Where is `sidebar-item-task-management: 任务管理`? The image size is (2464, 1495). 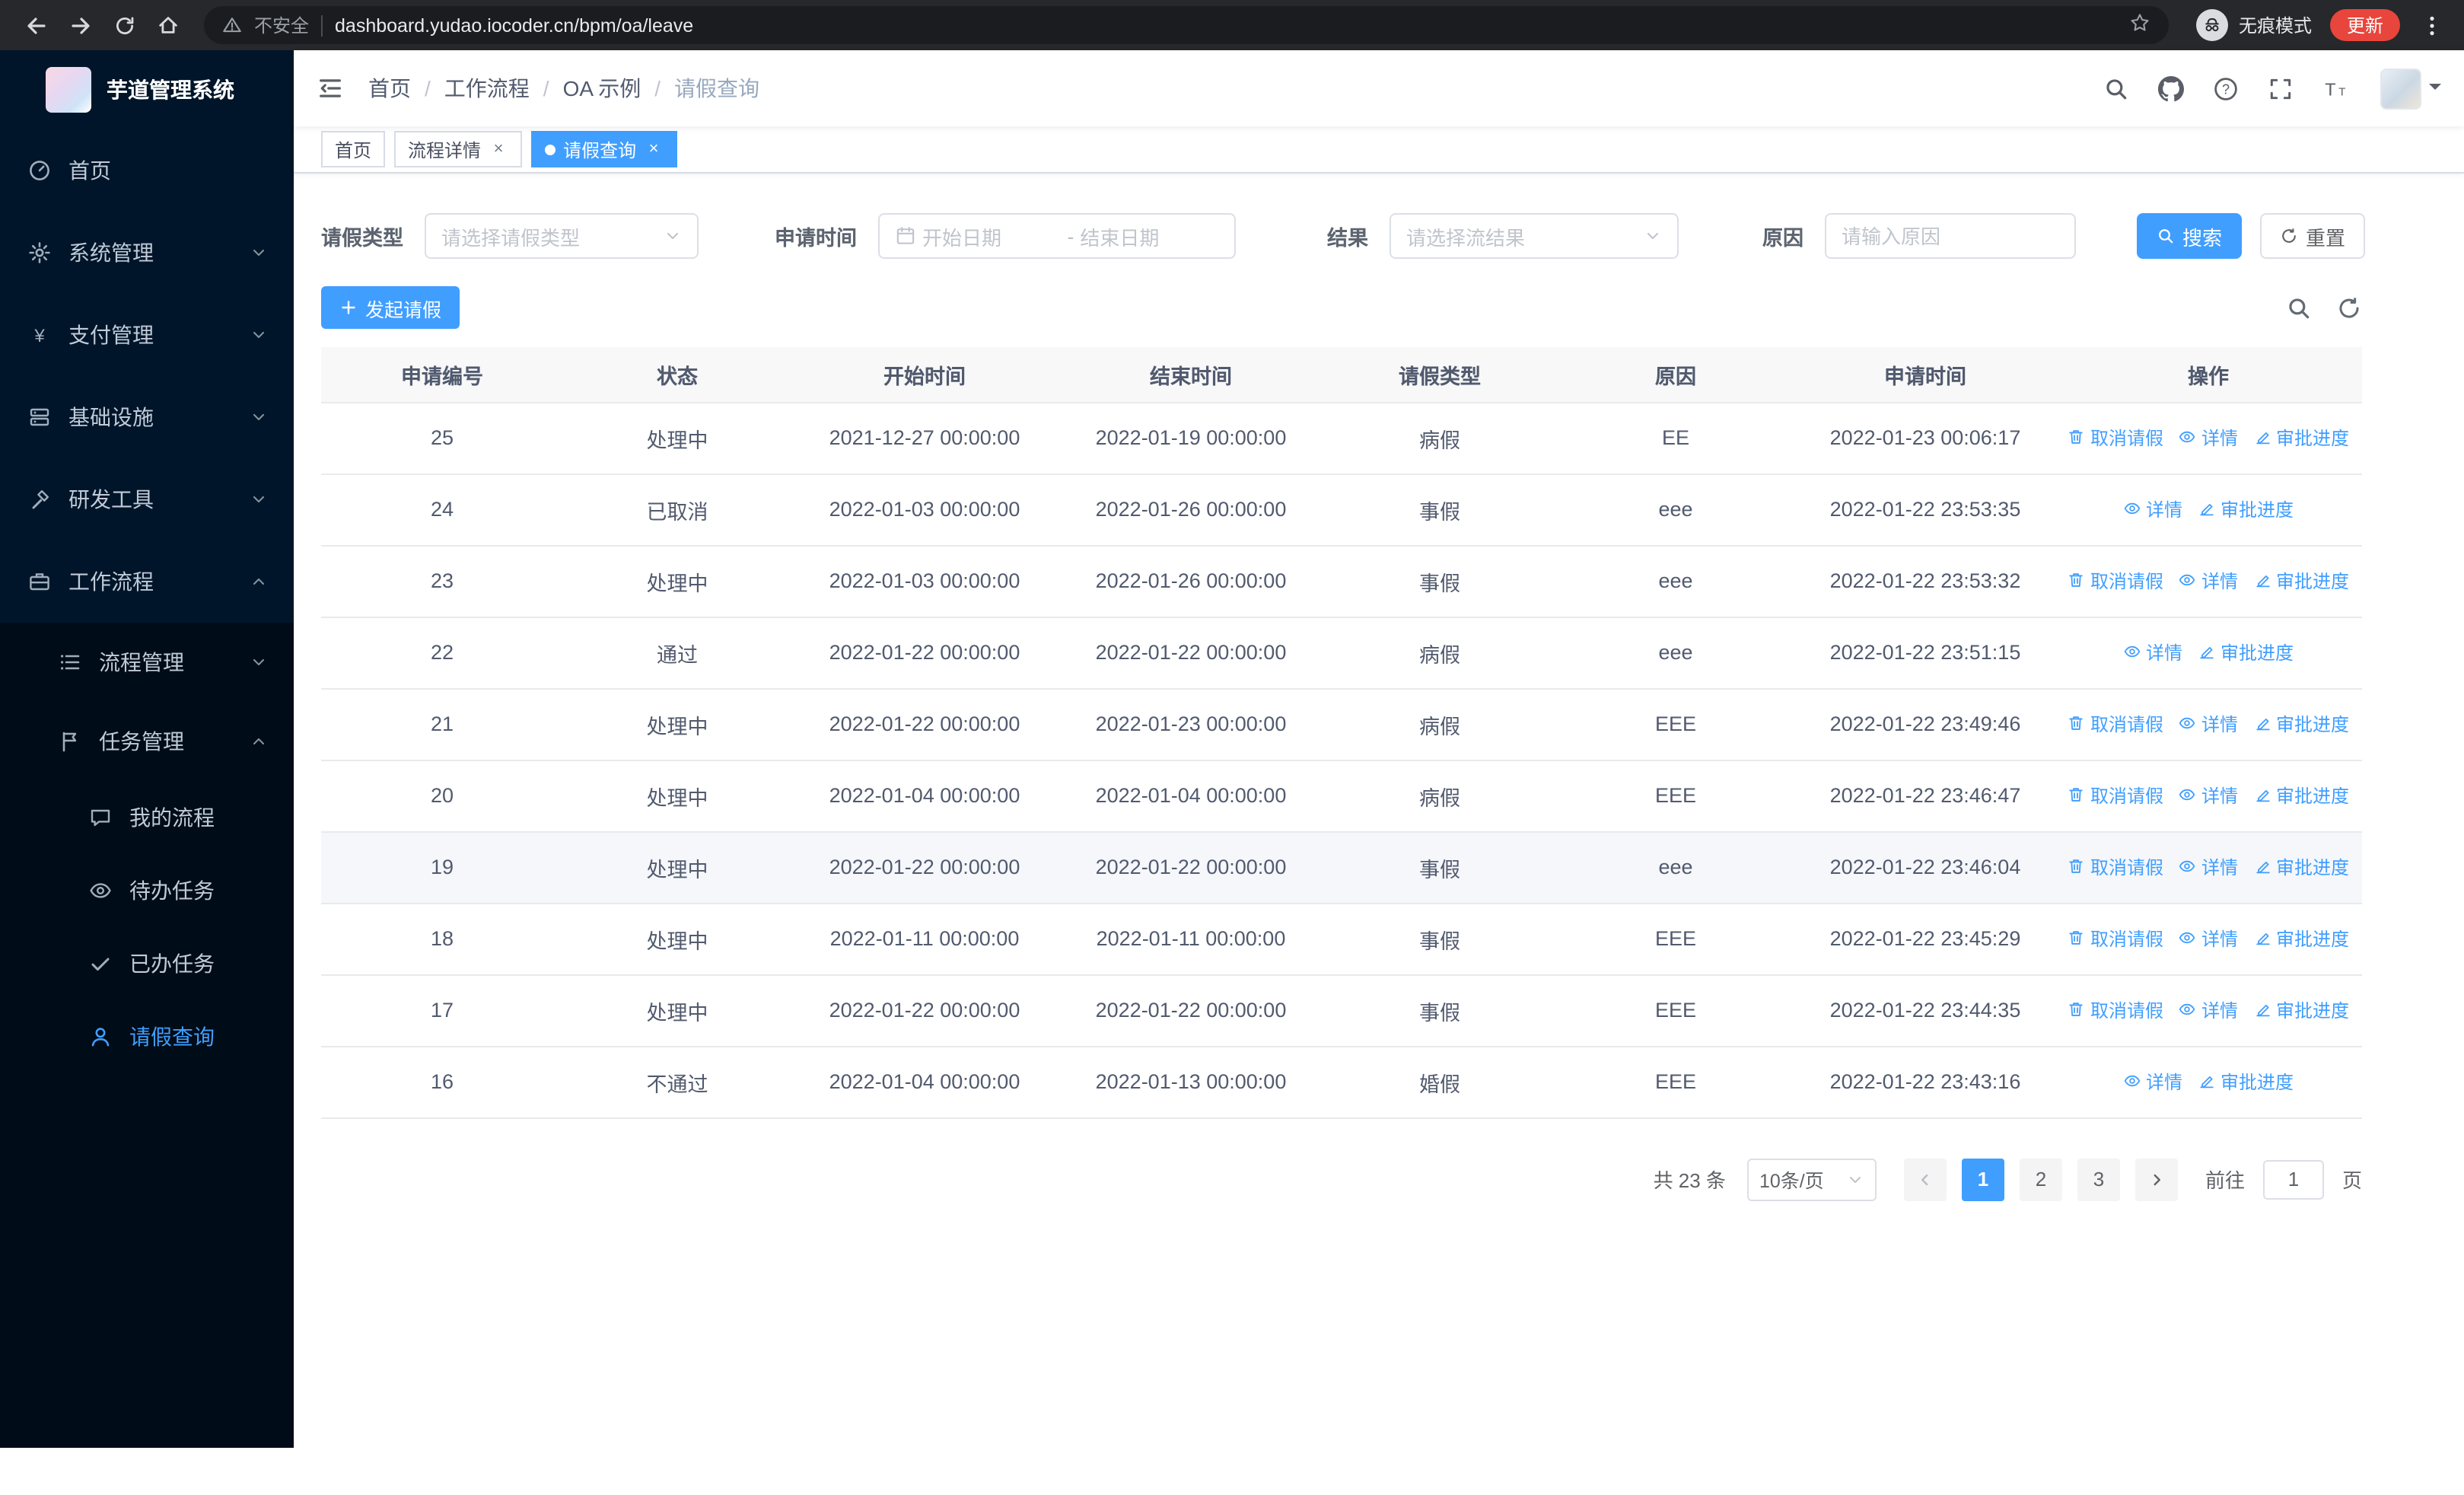 sidebar-item-task-management: 任务管理 is located at coordinates (147, 742).